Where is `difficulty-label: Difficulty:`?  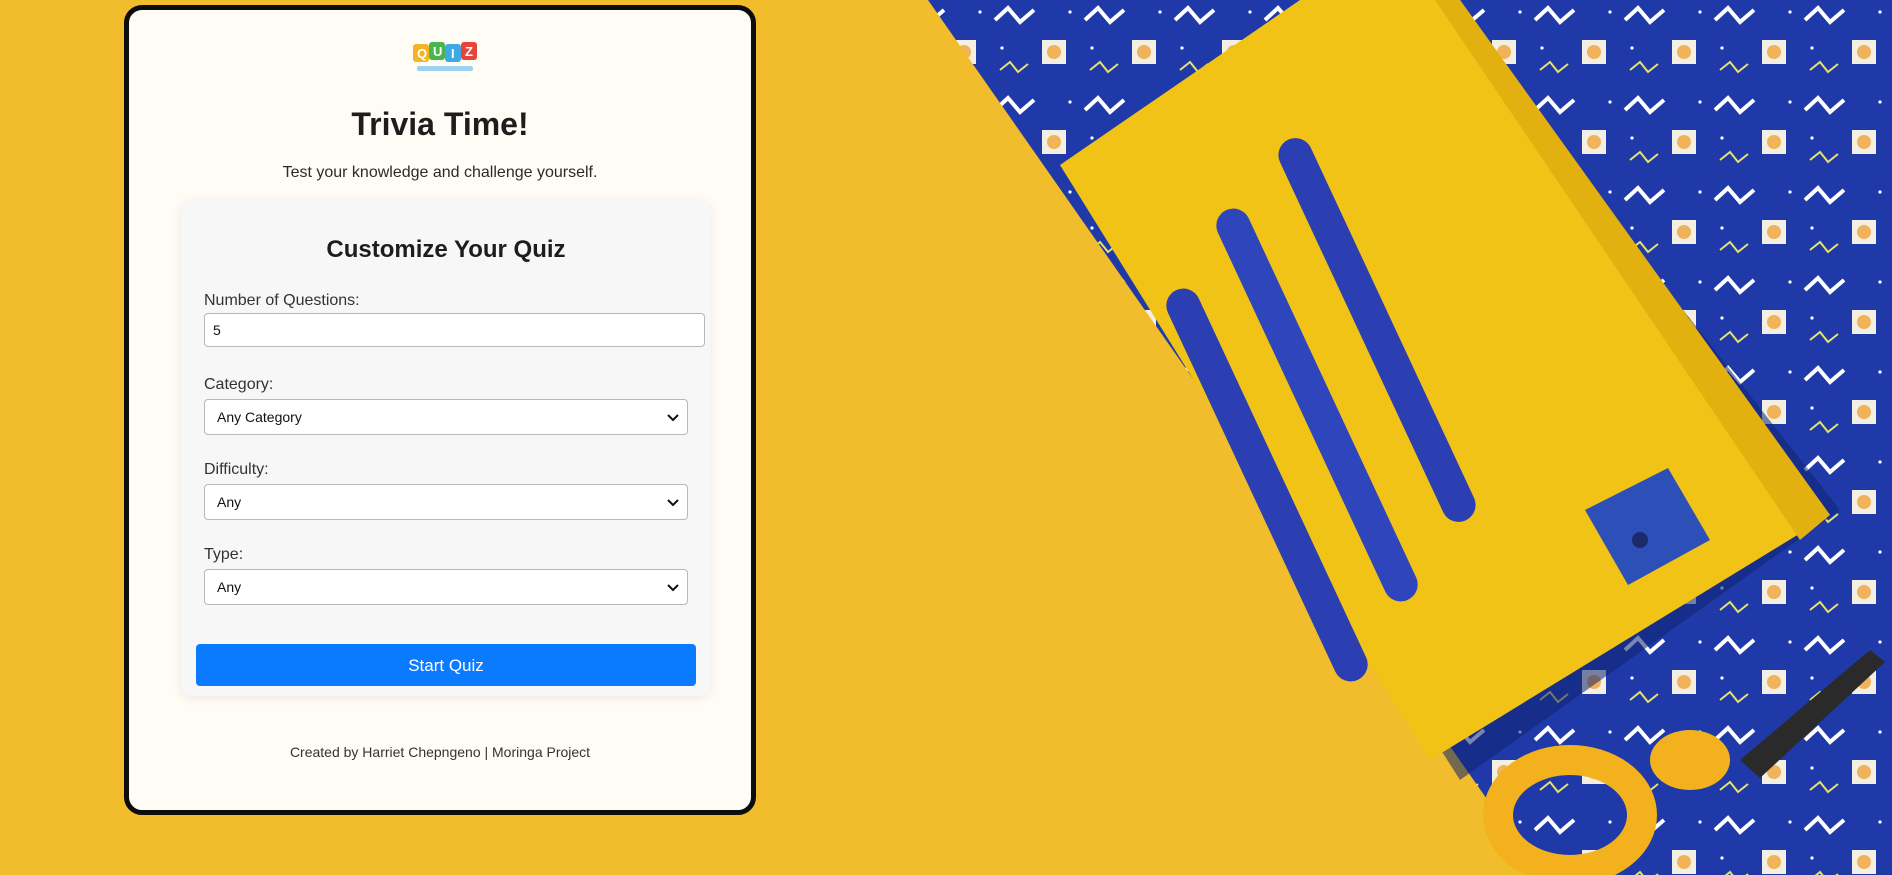 difficulty-label: Difficulty: is located at coordinates (236, 469).